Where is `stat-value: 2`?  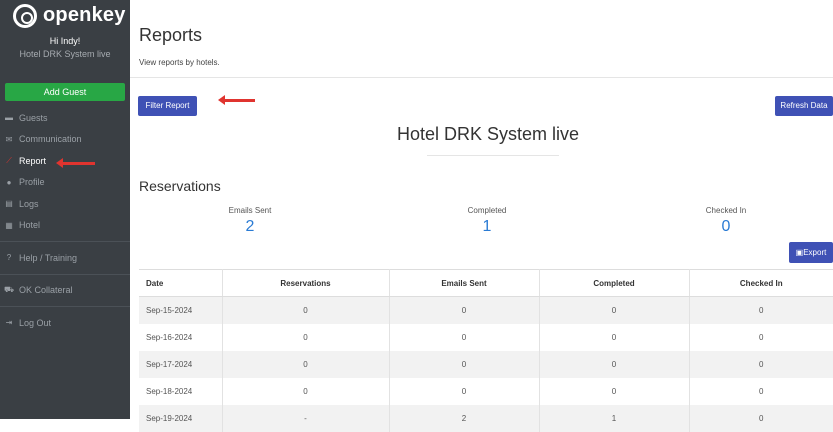 stat-value: 2 is located at coordinates (250, 226).